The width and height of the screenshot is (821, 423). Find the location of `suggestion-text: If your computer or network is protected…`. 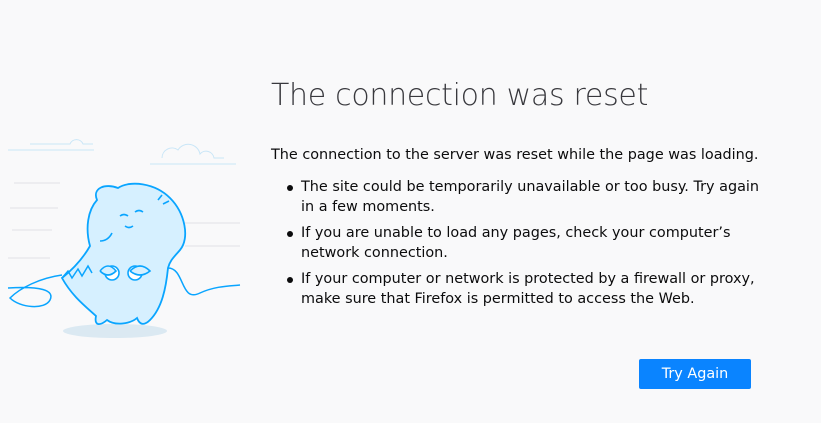

suggestion-text: If your computer or network is protected… is located at coordinates (528, 289).